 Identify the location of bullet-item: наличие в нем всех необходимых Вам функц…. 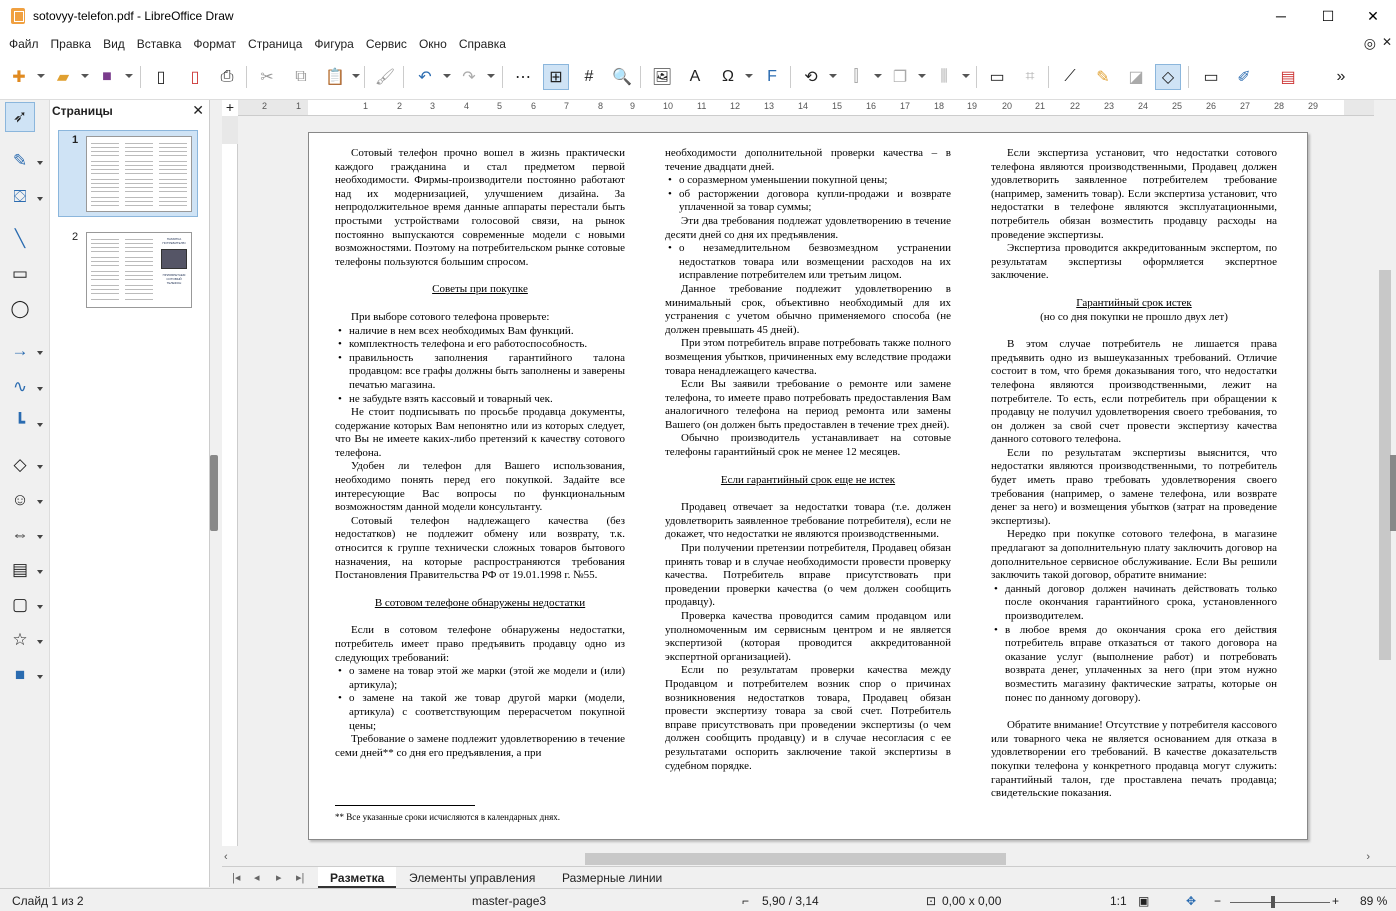
(480, 332).